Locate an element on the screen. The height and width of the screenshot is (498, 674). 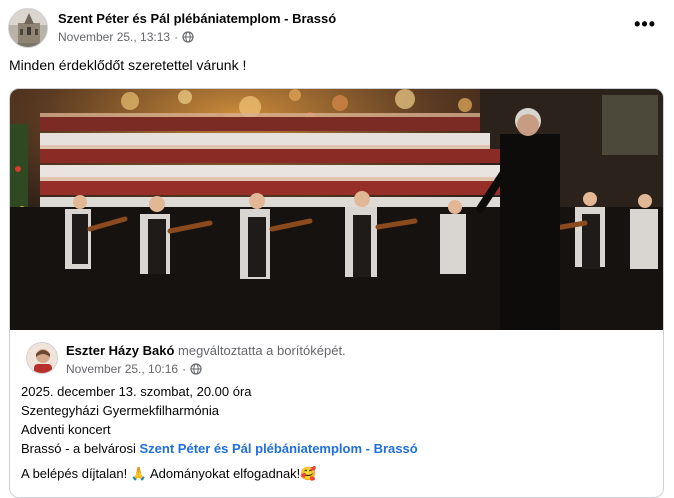
shared-meta: November 25., 10:16 · is located at coordinates (134, 369).